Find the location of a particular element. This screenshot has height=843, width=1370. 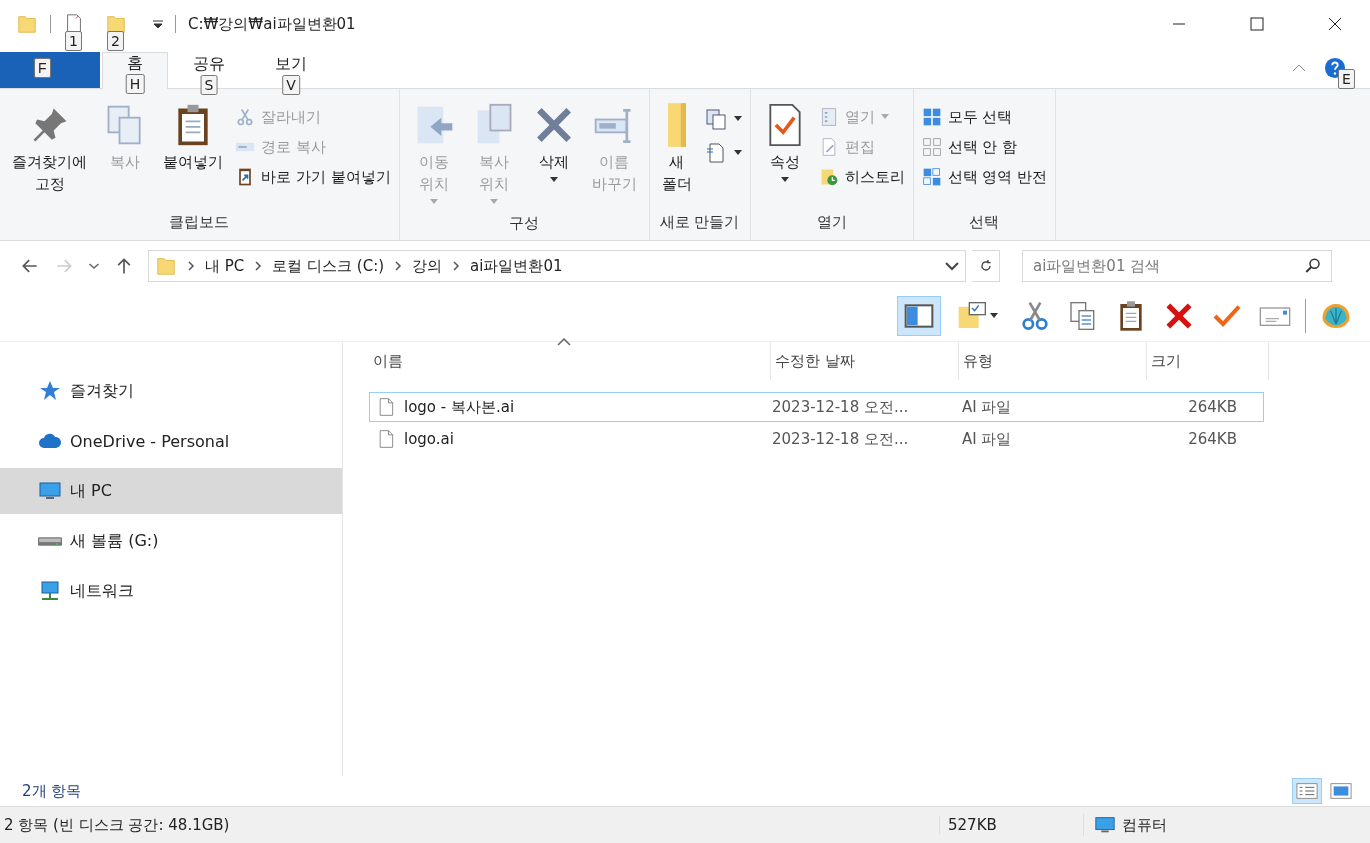

key-tip-tooltip: H is located at coordinates (135, 84).